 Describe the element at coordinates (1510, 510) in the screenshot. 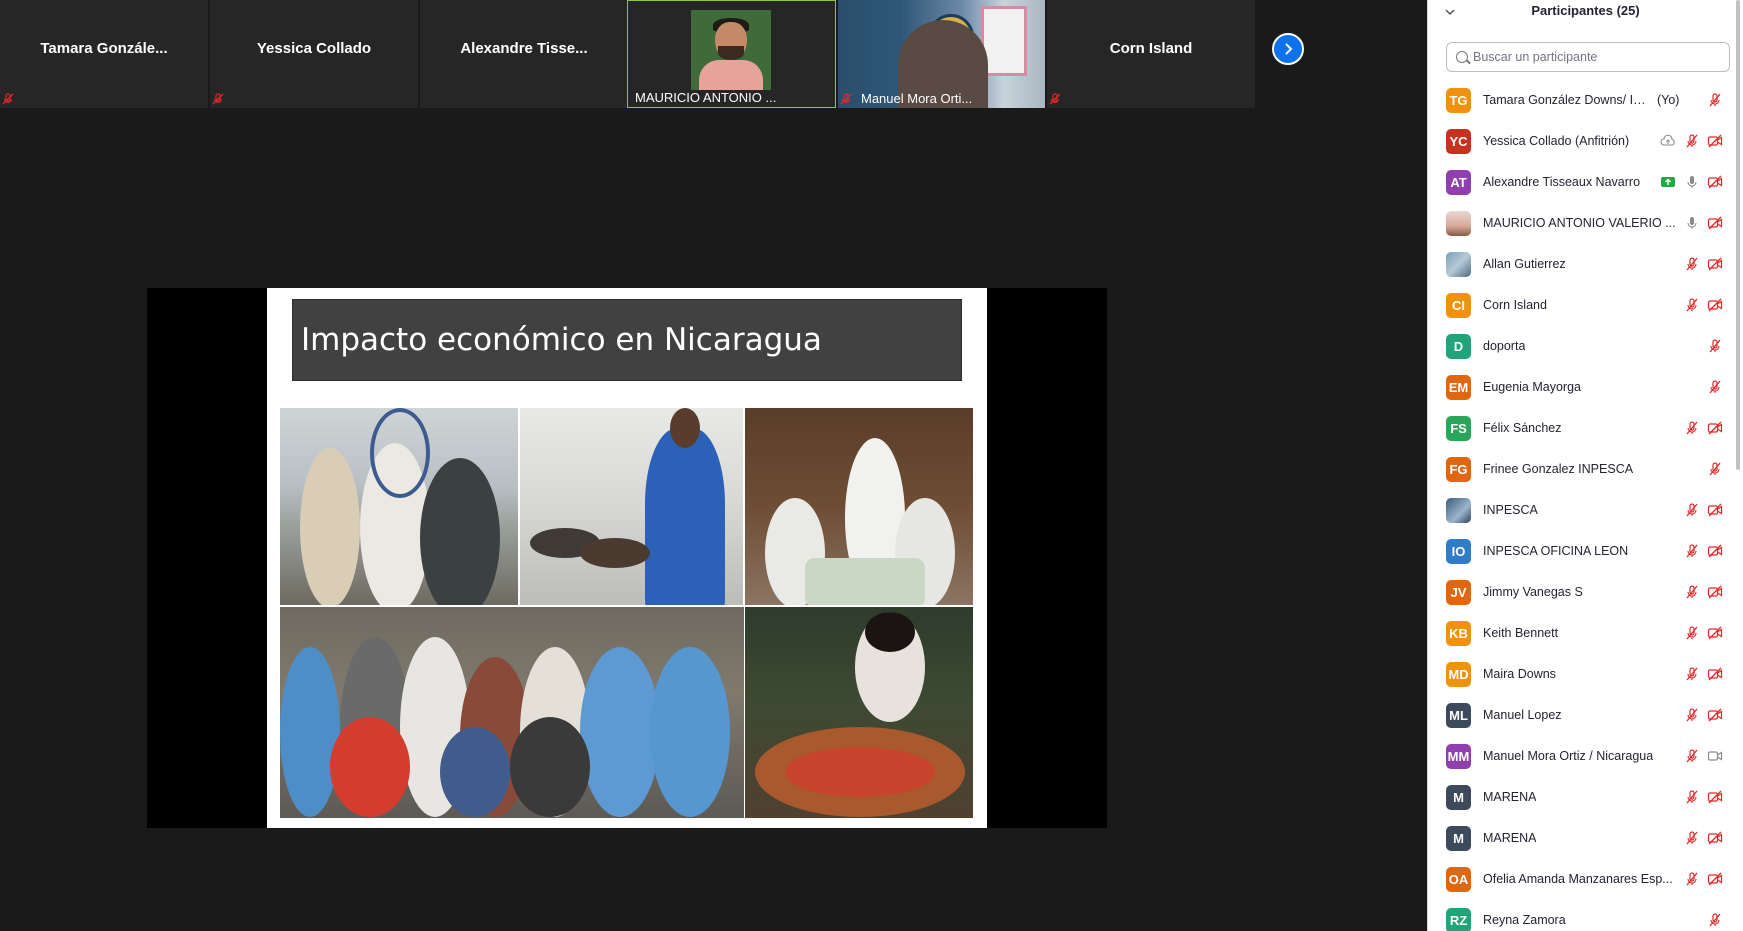

I see `participant-name: INPESCA` at that location.